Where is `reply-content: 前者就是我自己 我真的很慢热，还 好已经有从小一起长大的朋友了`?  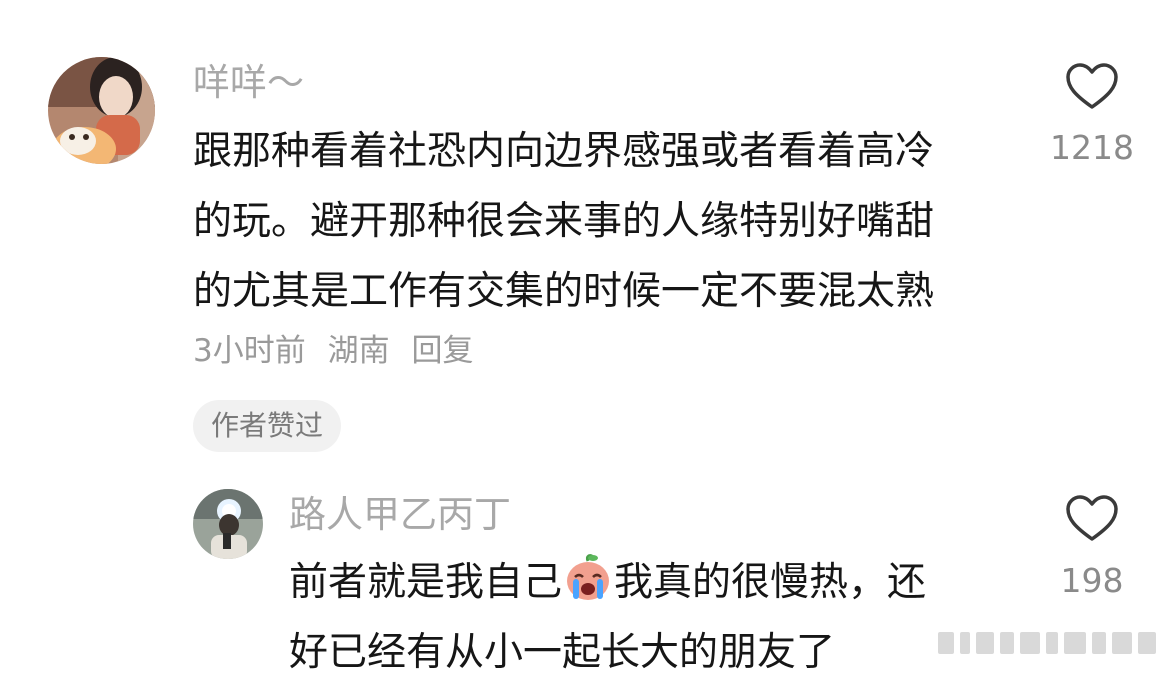
reply-content: 前者就是我自己 我真的很慢热，还 好已经有从小一起长大的朋友了 is located at coordinates (607, 613).